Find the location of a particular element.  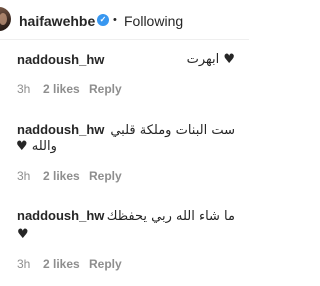

verified-badge-icon: ✓ is located at coordinates (103, 20).